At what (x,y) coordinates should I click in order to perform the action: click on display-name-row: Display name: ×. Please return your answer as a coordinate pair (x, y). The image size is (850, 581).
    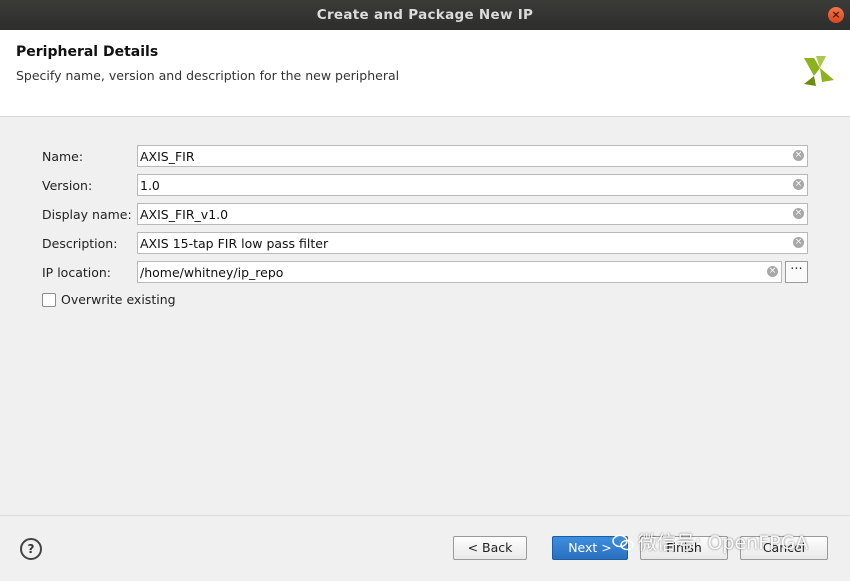
    Looking at the image, I should click on (425, 214).